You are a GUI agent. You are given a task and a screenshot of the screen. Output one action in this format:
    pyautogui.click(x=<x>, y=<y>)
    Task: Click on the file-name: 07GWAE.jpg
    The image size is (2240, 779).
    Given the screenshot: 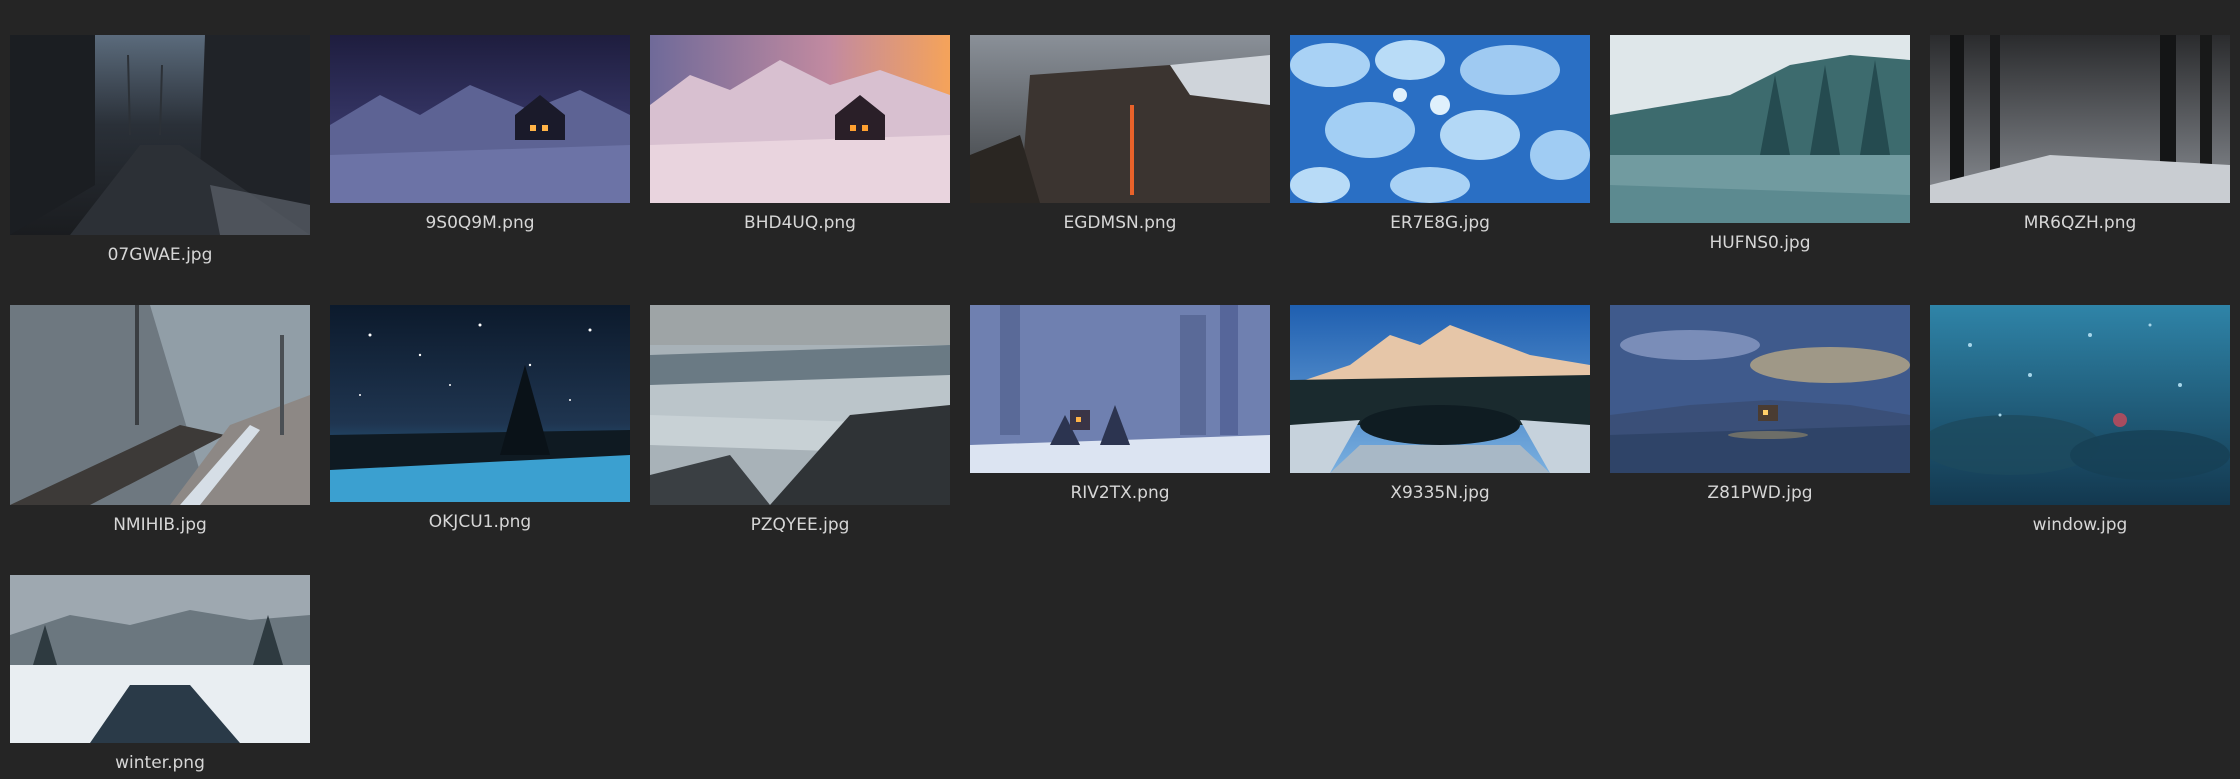 What is the action you would take?
    pyautogui.click(x=160, y=255)
    